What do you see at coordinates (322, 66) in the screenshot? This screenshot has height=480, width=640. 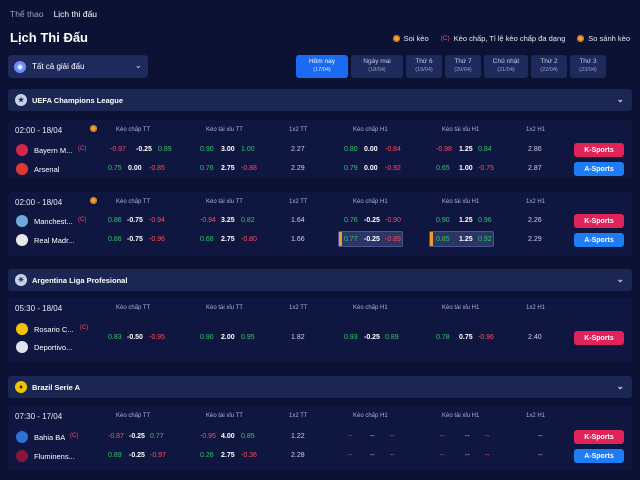 I see `tab-day-0: Hôm nay (17/04)` at bounding box center [322, 66].